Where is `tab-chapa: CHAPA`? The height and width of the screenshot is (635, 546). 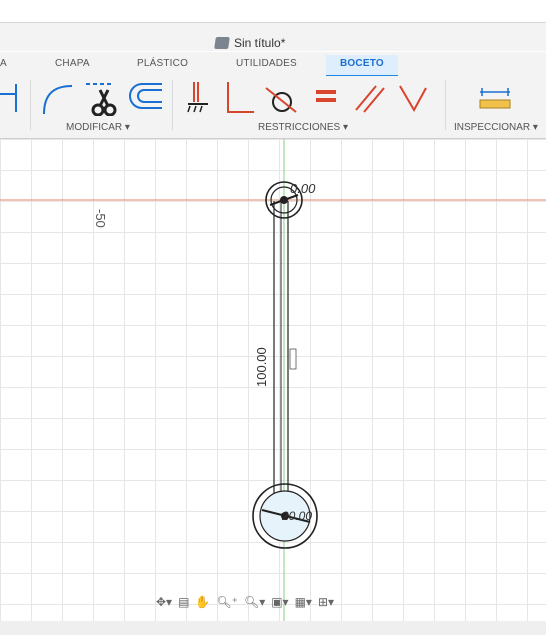
tab-chapa: CHAPA is located at coordinates (72, 63).